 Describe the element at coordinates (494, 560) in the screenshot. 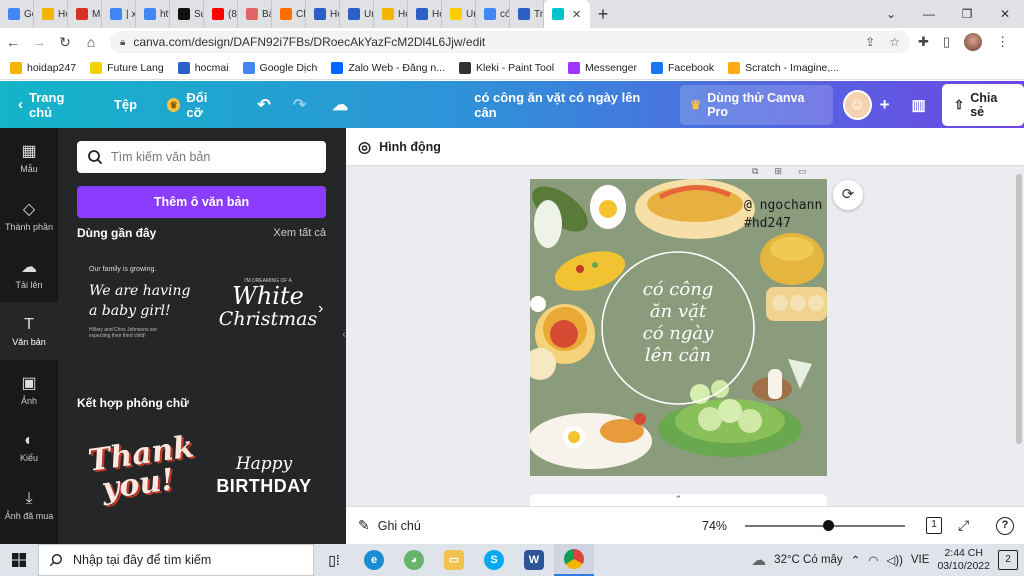

I see `skype-icon: S` at that location.